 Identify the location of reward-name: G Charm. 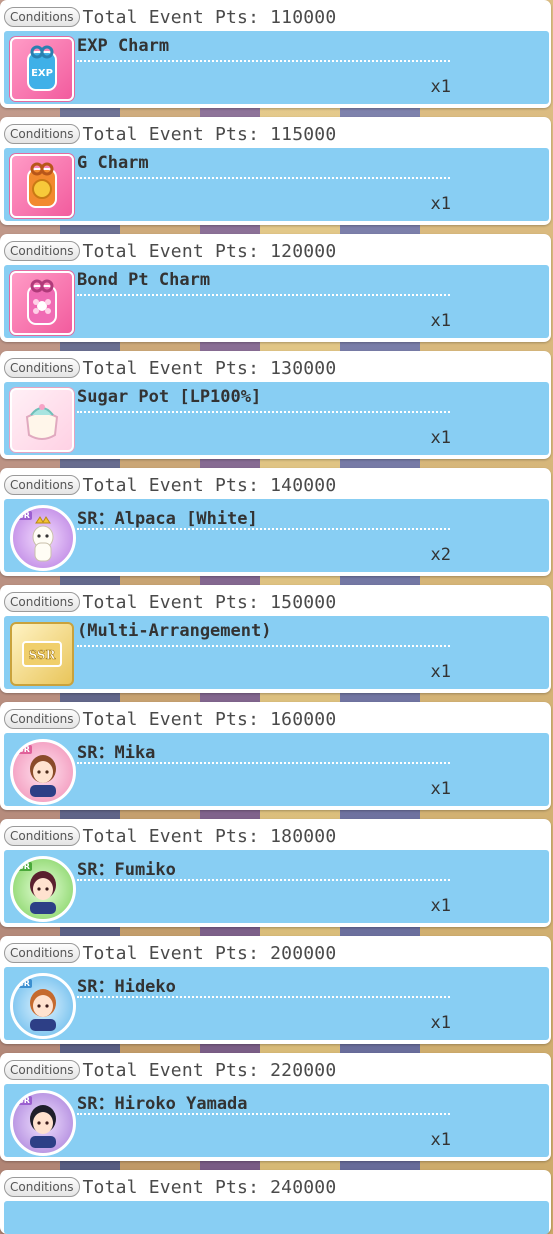
(113, 163).